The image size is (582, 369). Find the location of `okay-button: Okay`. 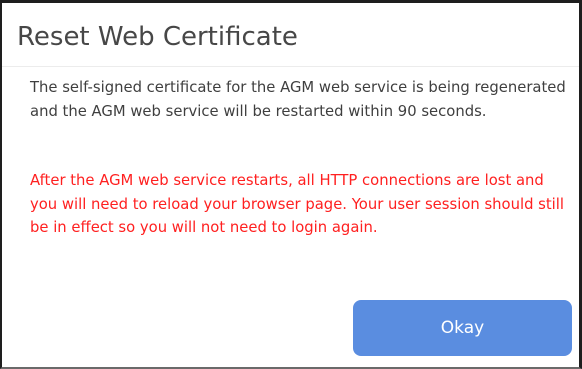

okay-button: Okay is located at coordinates (462, 328).